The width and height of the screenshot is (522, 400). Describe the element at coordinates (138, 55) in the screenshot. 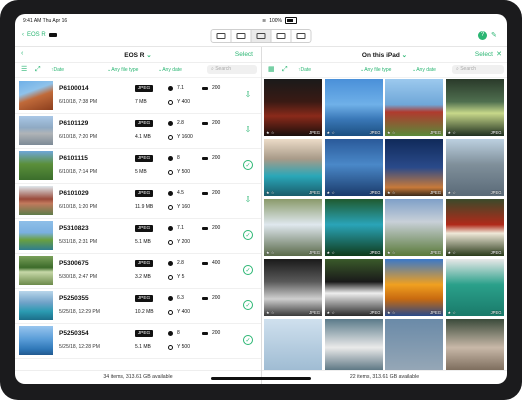

I see `camera-title: EOS R ⌄` at that location.